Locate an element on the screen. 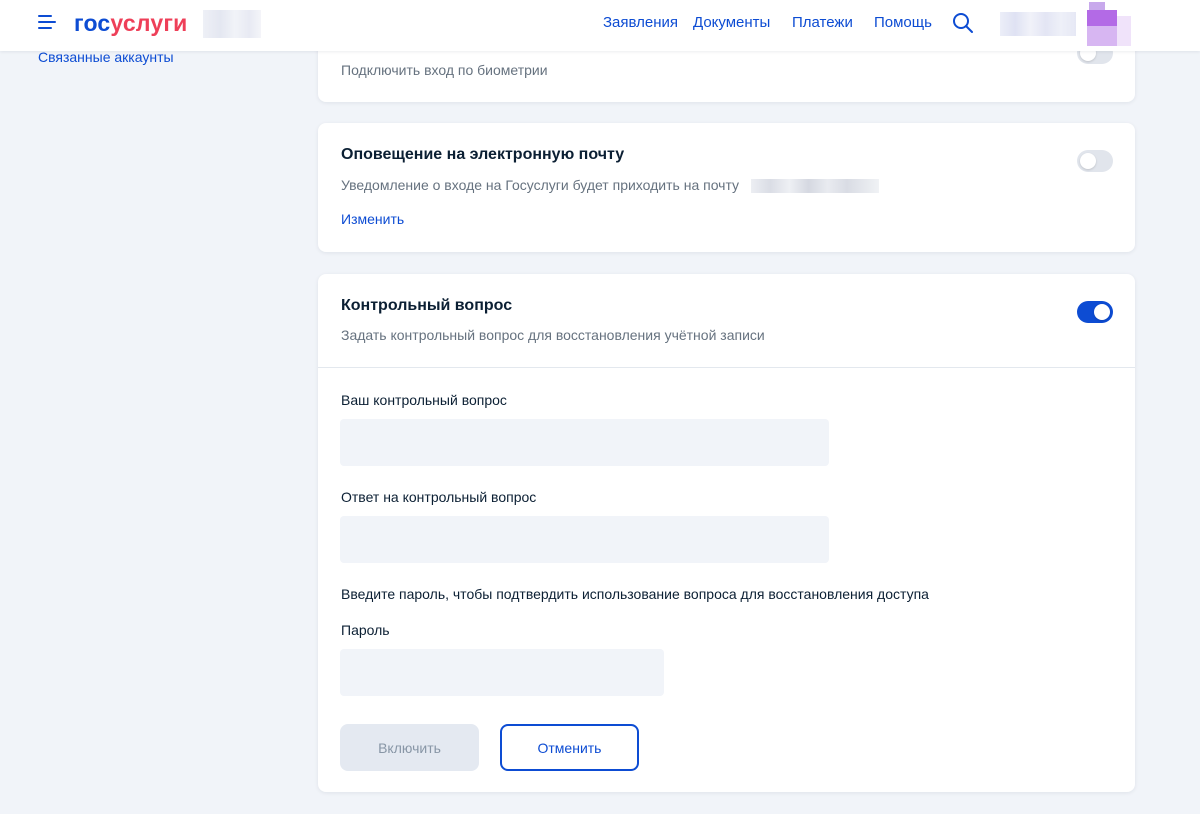  cancel-button: Отменить is located at coordinates (569, 747).